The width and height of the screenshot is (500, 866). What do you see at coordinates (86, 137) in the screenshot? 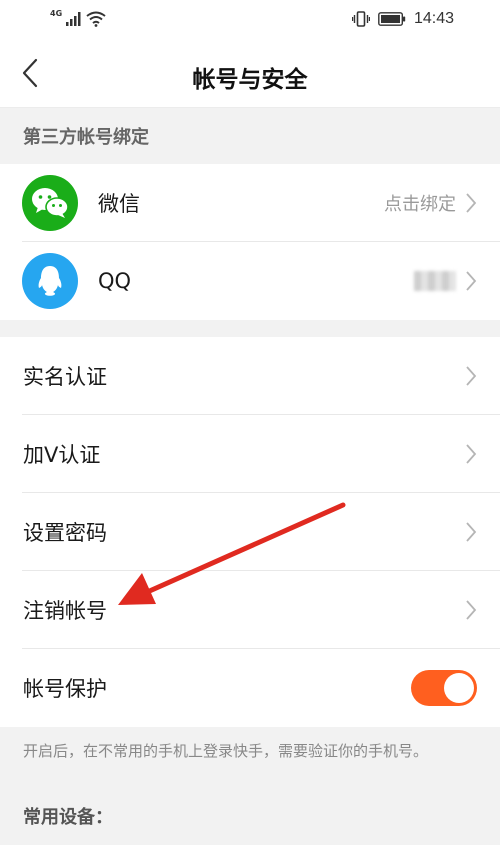
I see `section-header-third-party: 第三方帐号绑定` at bounding box center [86, 137].